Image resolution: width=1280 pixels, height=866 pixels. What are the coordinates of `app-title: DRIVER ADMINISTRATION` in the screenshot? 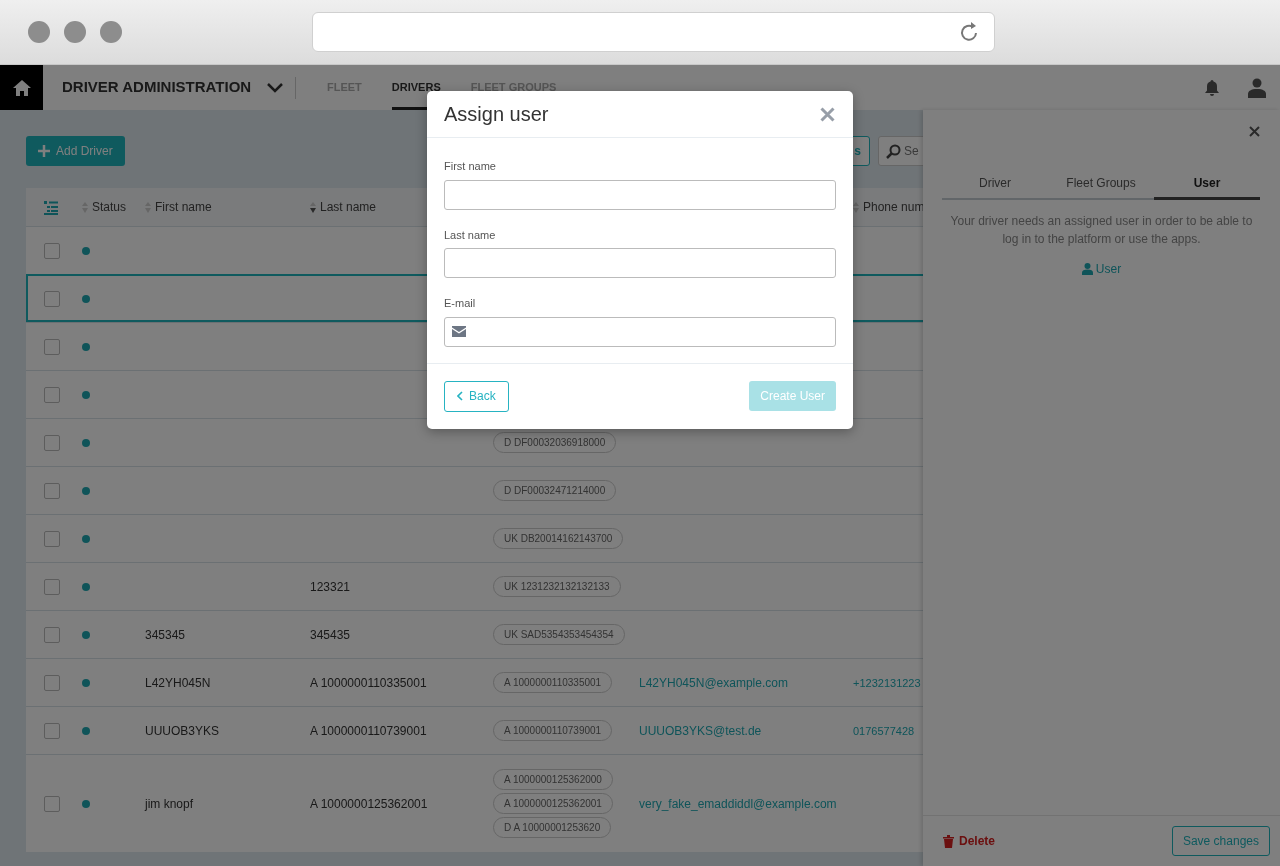 It's located at (157, 87).